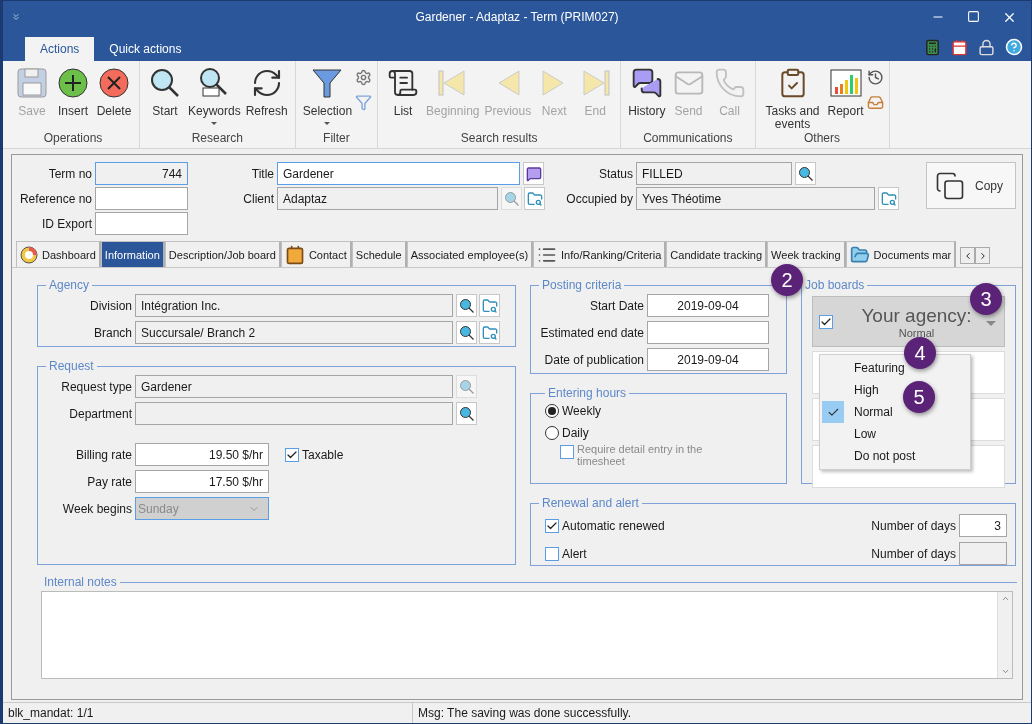  I want to click on copy-icon, so click(950, 185).